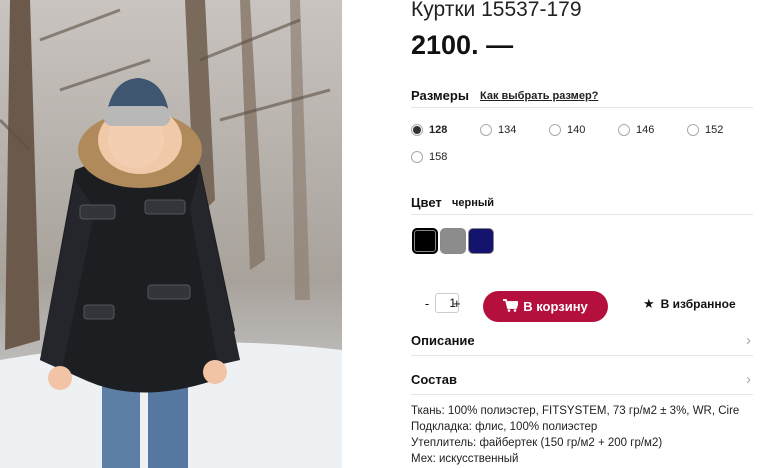 The image size is (760, 468). Describe the element at coordinates (582, 342) in the screenshot. I see `accordion-description: Описание ›` at that location.